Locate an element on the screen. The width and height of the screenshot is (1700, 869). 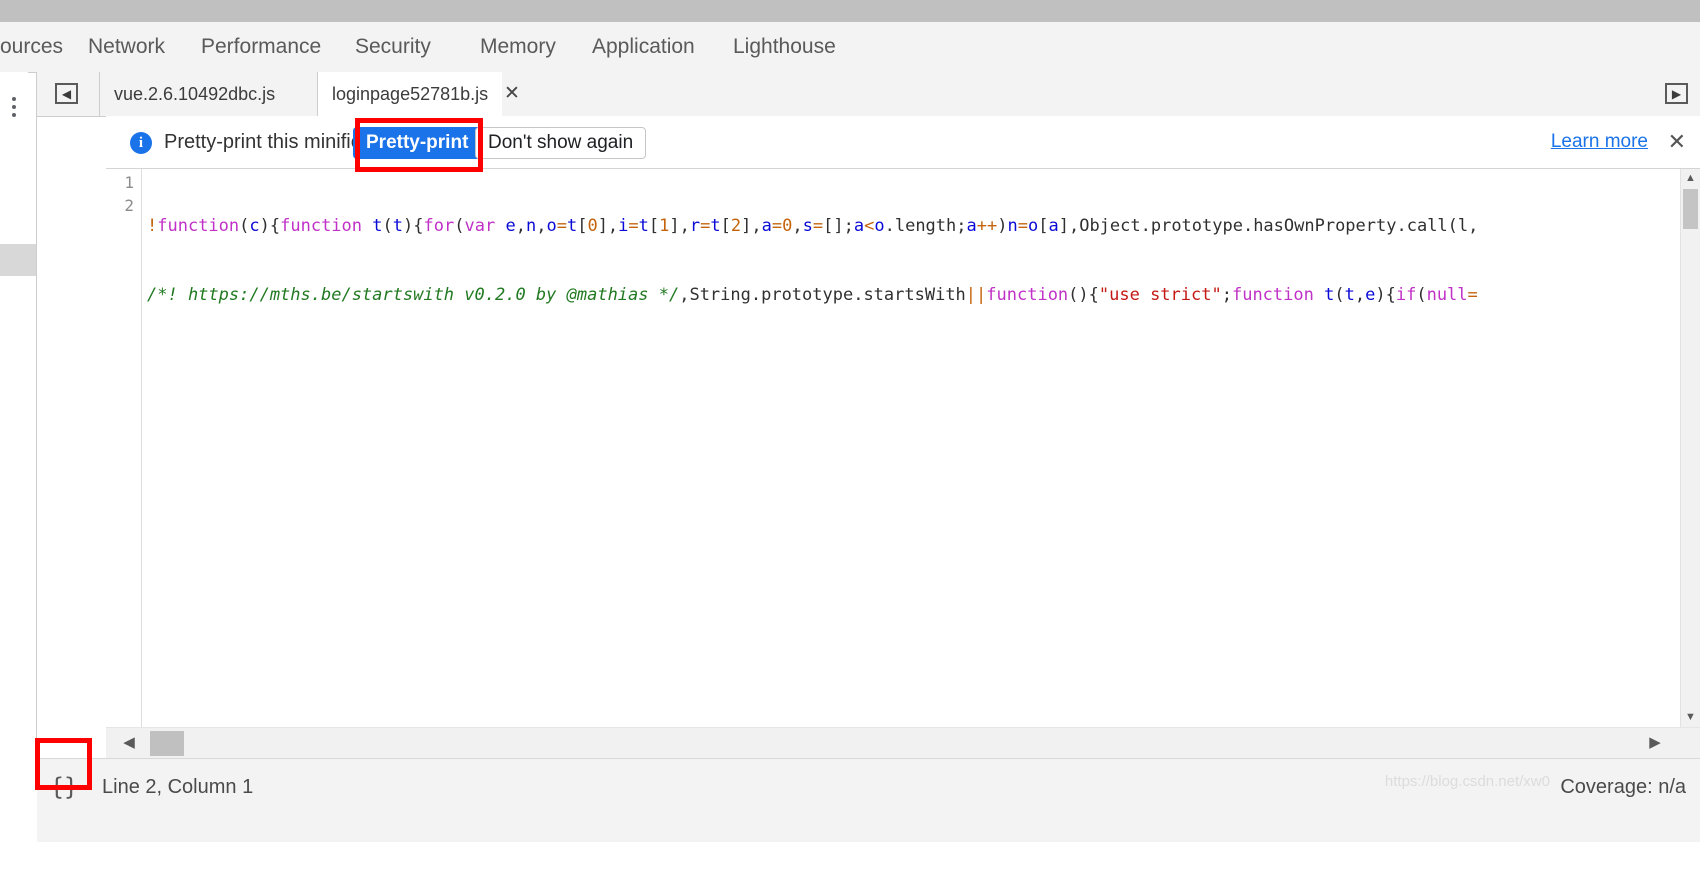
scroll-right-icon: ▶ is located at coordinates (1655, 743).